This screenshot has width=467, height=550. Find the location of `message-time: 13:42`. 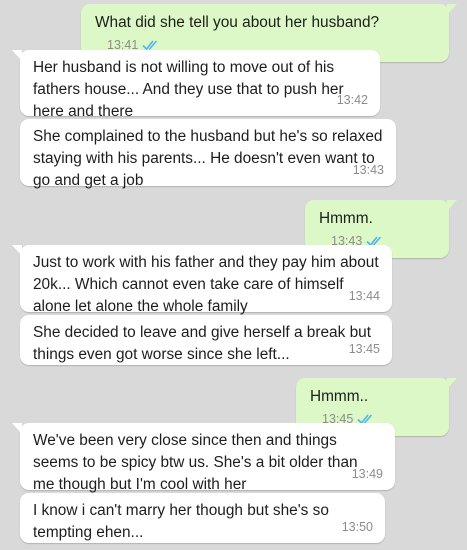

message-time: 13:42 is located at coordinates (352, 100).